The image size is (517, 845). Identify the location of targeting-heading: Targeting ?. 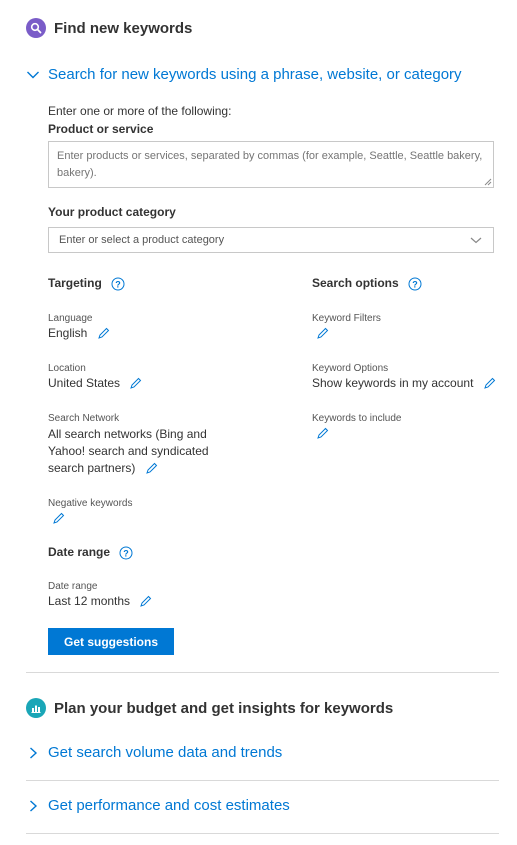
(86, 283).